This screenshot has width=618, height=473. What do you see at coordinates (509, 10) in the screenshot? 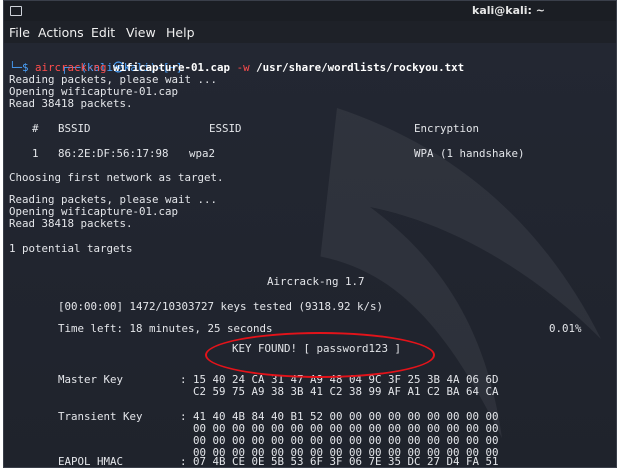
I see `window-title: kali@kali: ~` at bounding box center [509, 10].